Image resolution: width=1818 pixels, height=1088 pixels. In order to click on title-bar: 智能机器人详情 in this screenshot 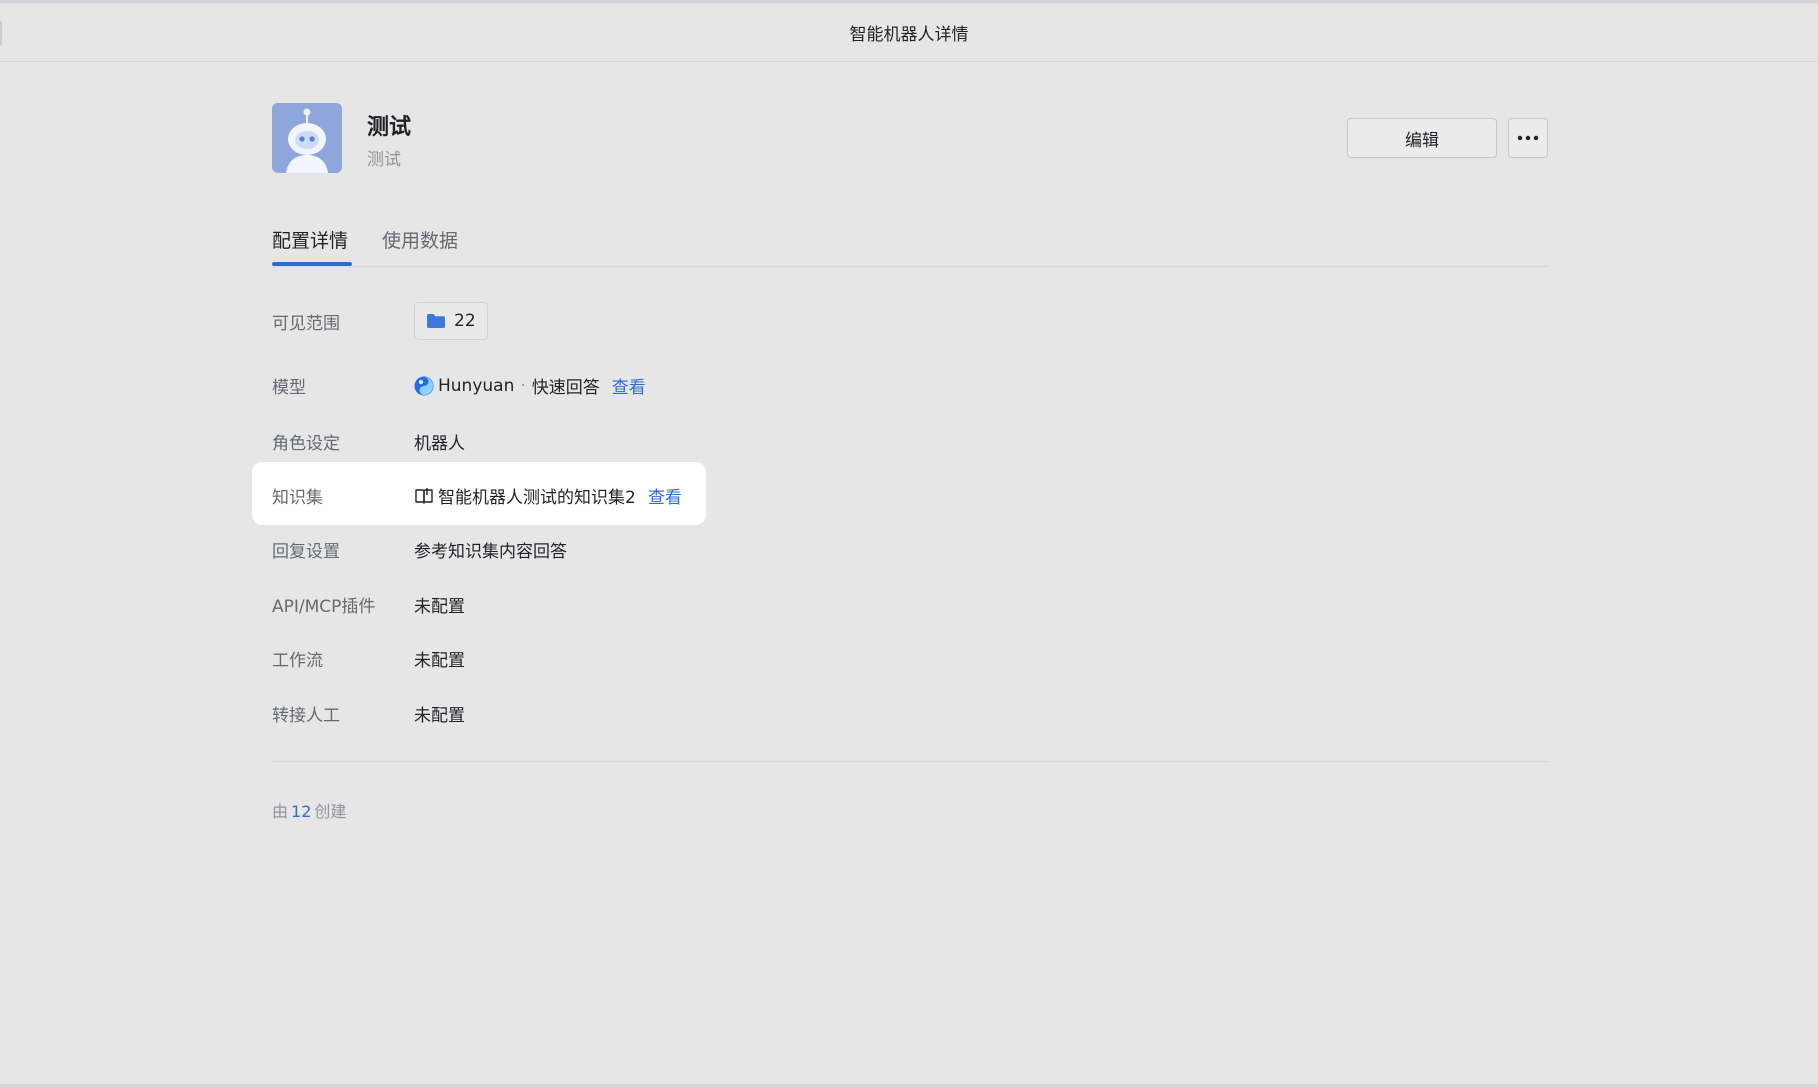, I will do `click(909, 31)`.